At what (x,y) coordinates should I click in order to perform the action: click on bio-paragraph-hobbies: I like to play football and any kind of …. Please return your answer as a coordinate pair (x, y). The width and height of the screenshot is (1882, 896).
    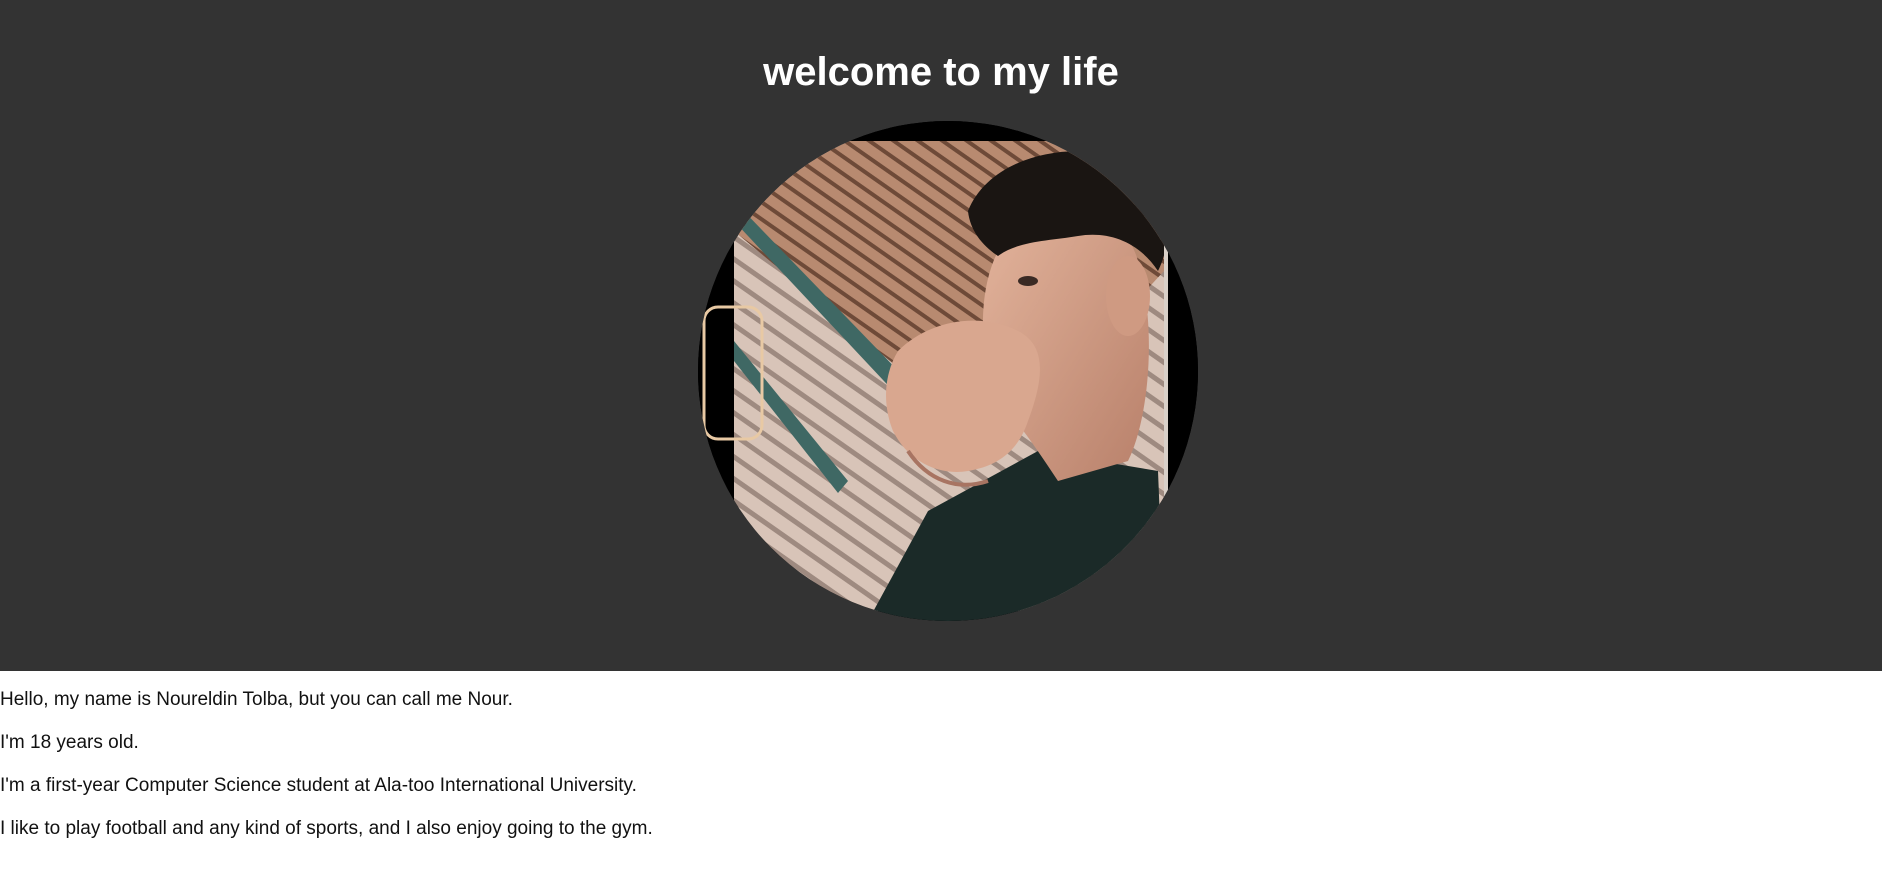
    Looking at the image, I should click on (326, 828).